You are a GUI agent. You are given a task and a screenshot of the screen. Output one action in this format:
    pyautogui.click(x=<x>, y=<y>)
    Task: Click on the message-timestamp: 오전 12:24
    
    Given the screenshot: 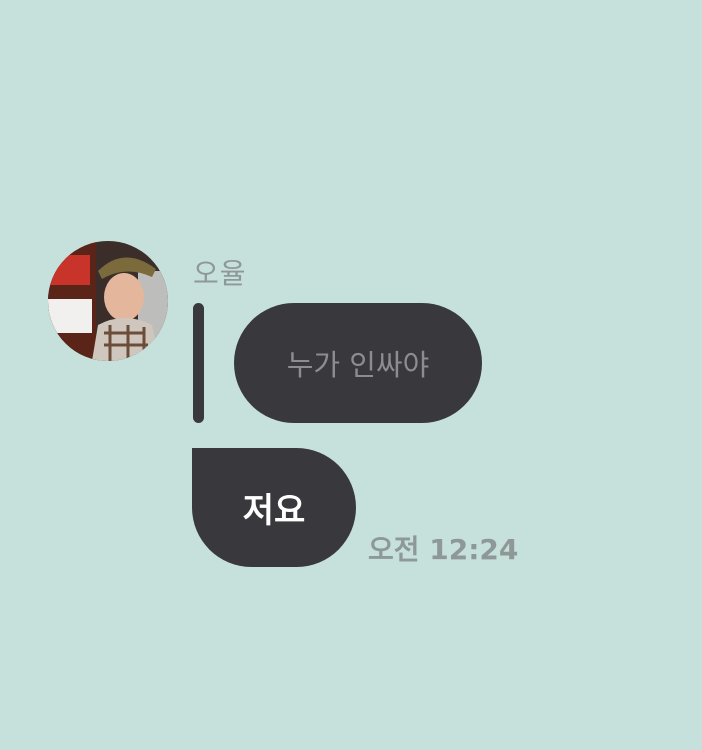 What is the action you would take?
    pyautogui.click(x=443, y=549)
    